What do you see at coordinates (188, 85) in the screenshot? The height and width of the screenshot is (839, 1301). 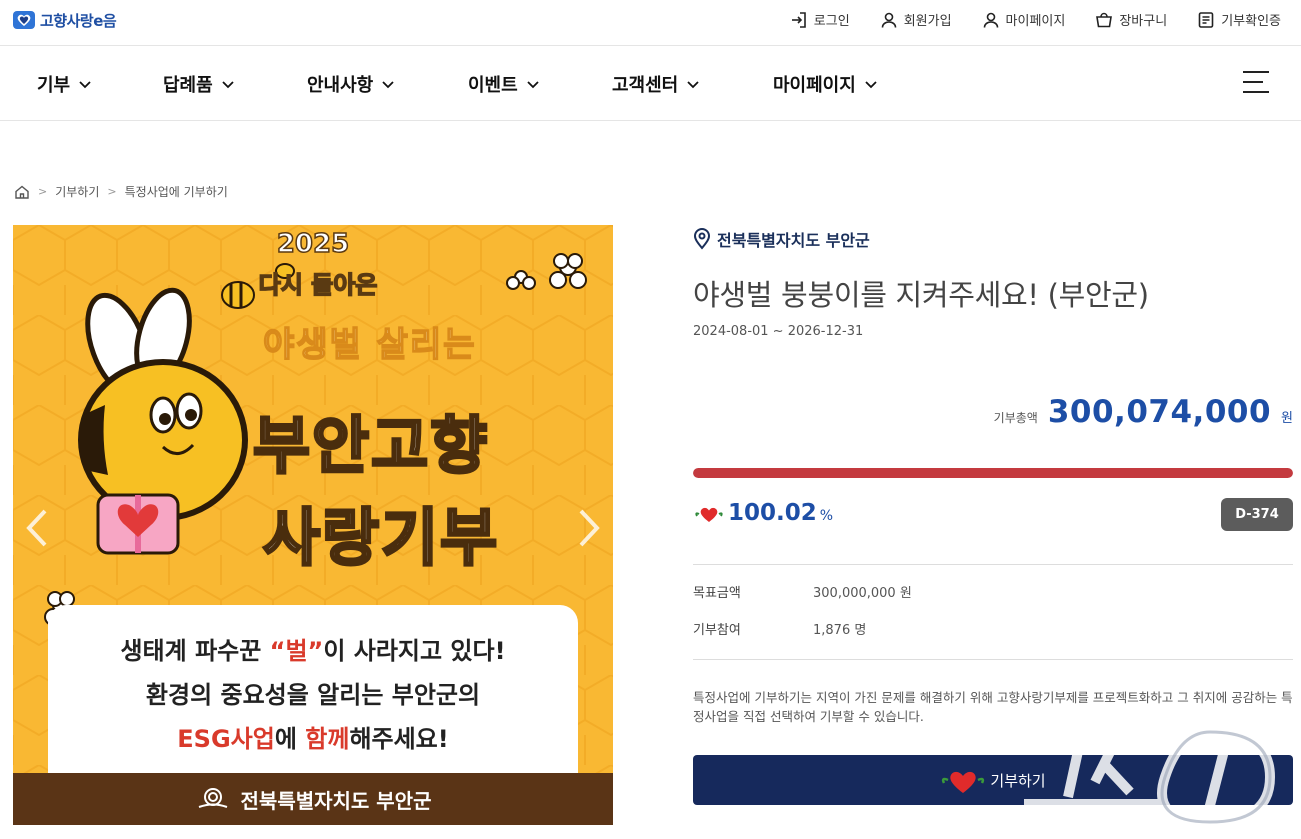 I see `nav-item-label: 답례품` at bounding box center [188, 85].